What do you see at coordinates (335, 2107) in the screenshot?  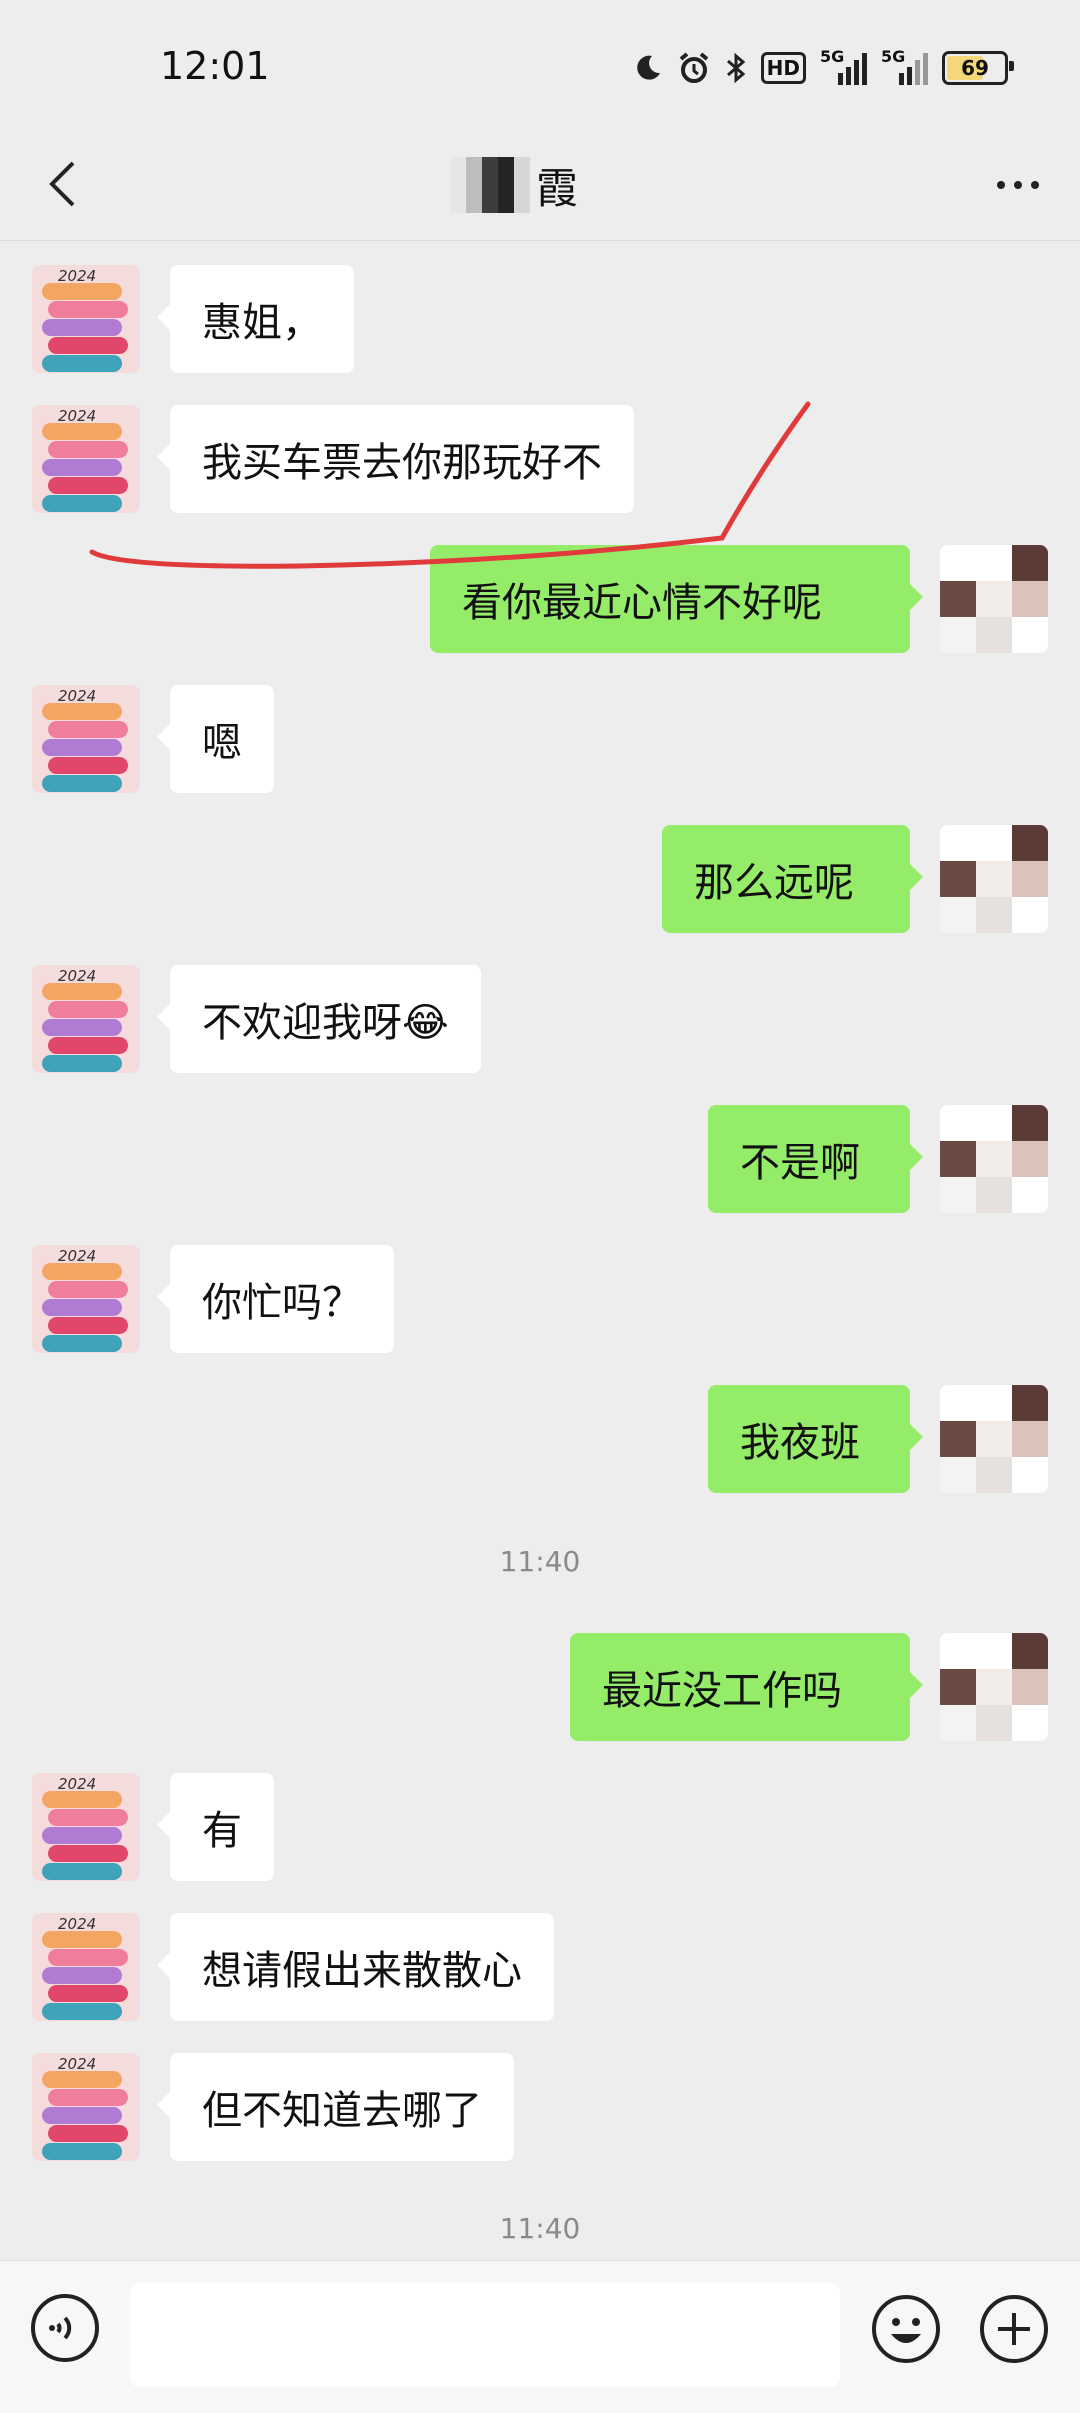 I see `incoming-message-bubble: 但不知道去哪了` at bounding box center [335, 2107].